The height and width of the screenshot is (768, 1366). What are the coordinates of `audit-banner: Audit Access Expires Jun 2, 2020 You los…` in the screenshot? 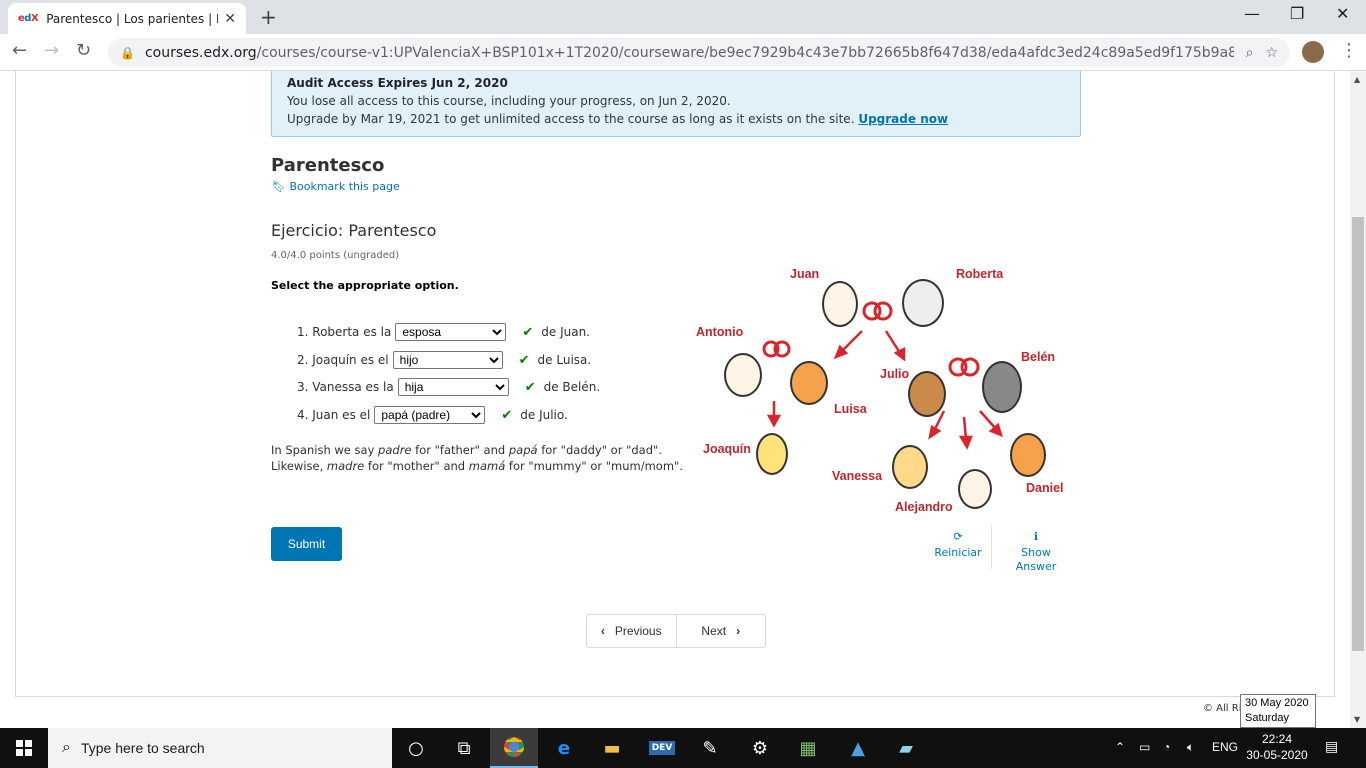 It's located at (676, 104).